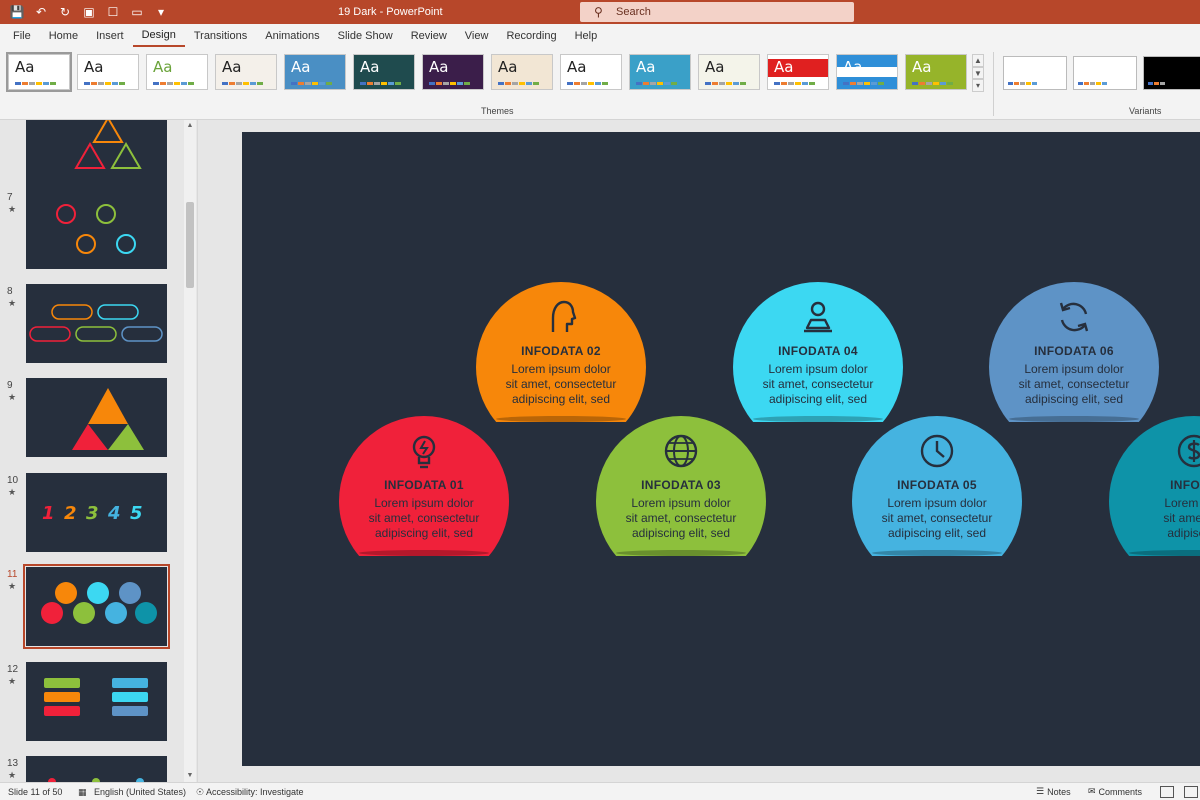 This screenshot has width=1200, height=800. What do you see at coordinates (12, 574) in the screenshot?
I see `slide-number: 11` at bounding box center [12, 574].